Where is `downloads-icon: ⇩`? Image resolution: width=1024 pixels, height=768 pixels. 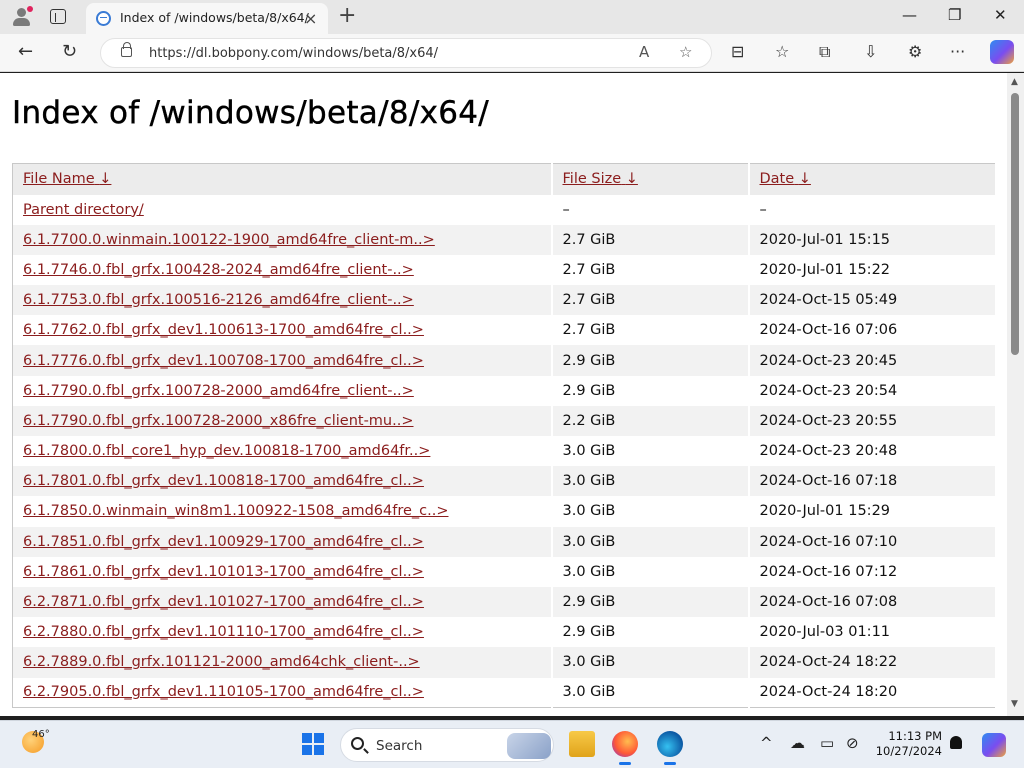
downloads-icon: ⇩ is located at coordinates (870, 51).